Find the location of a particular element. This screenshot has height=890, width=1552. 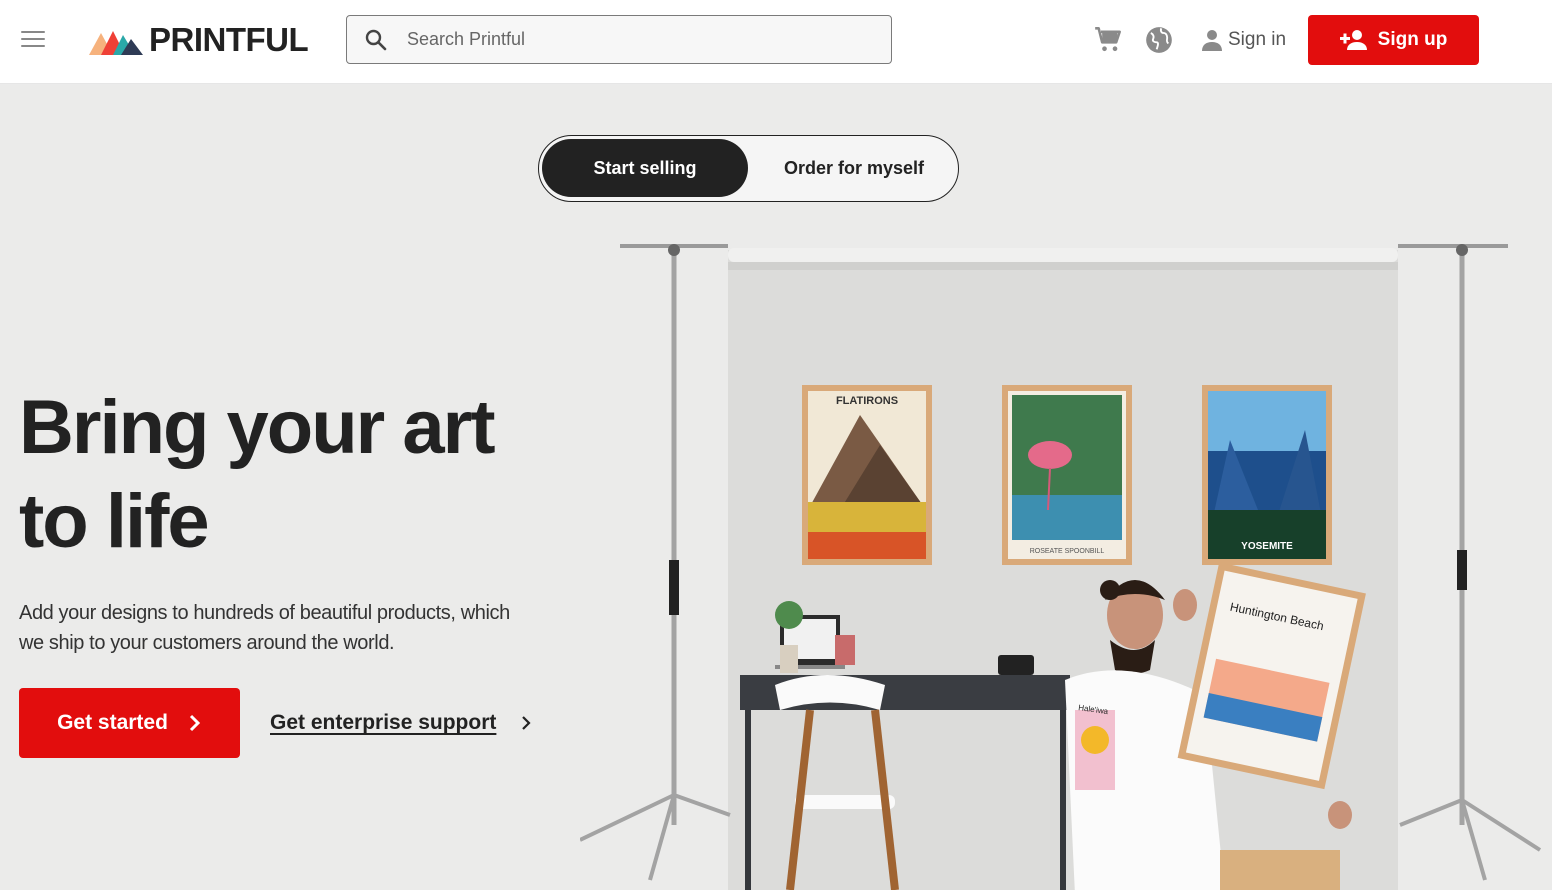

poster1-title: FLATIRONS is located at coordinates (867, 401).